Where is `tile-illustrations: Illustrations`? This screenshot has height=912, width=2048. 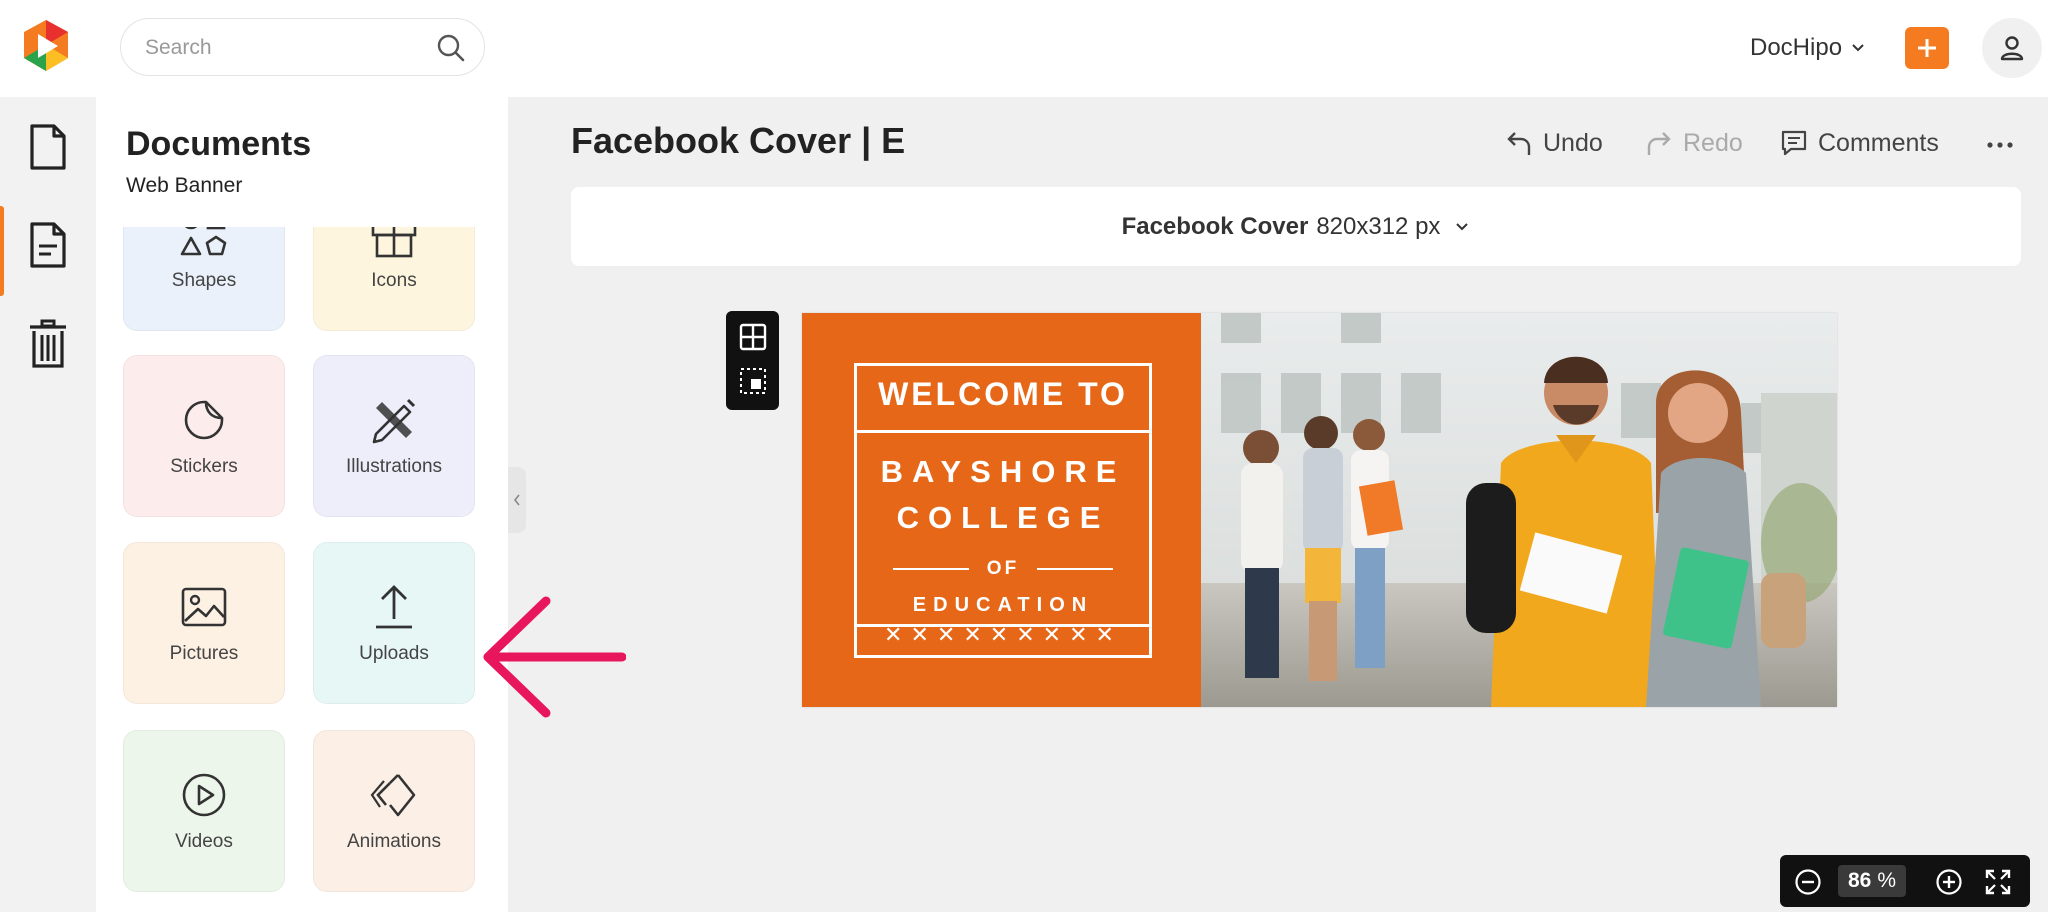 tile-illustrations: Illustrations is located at coordinates (394, 436).